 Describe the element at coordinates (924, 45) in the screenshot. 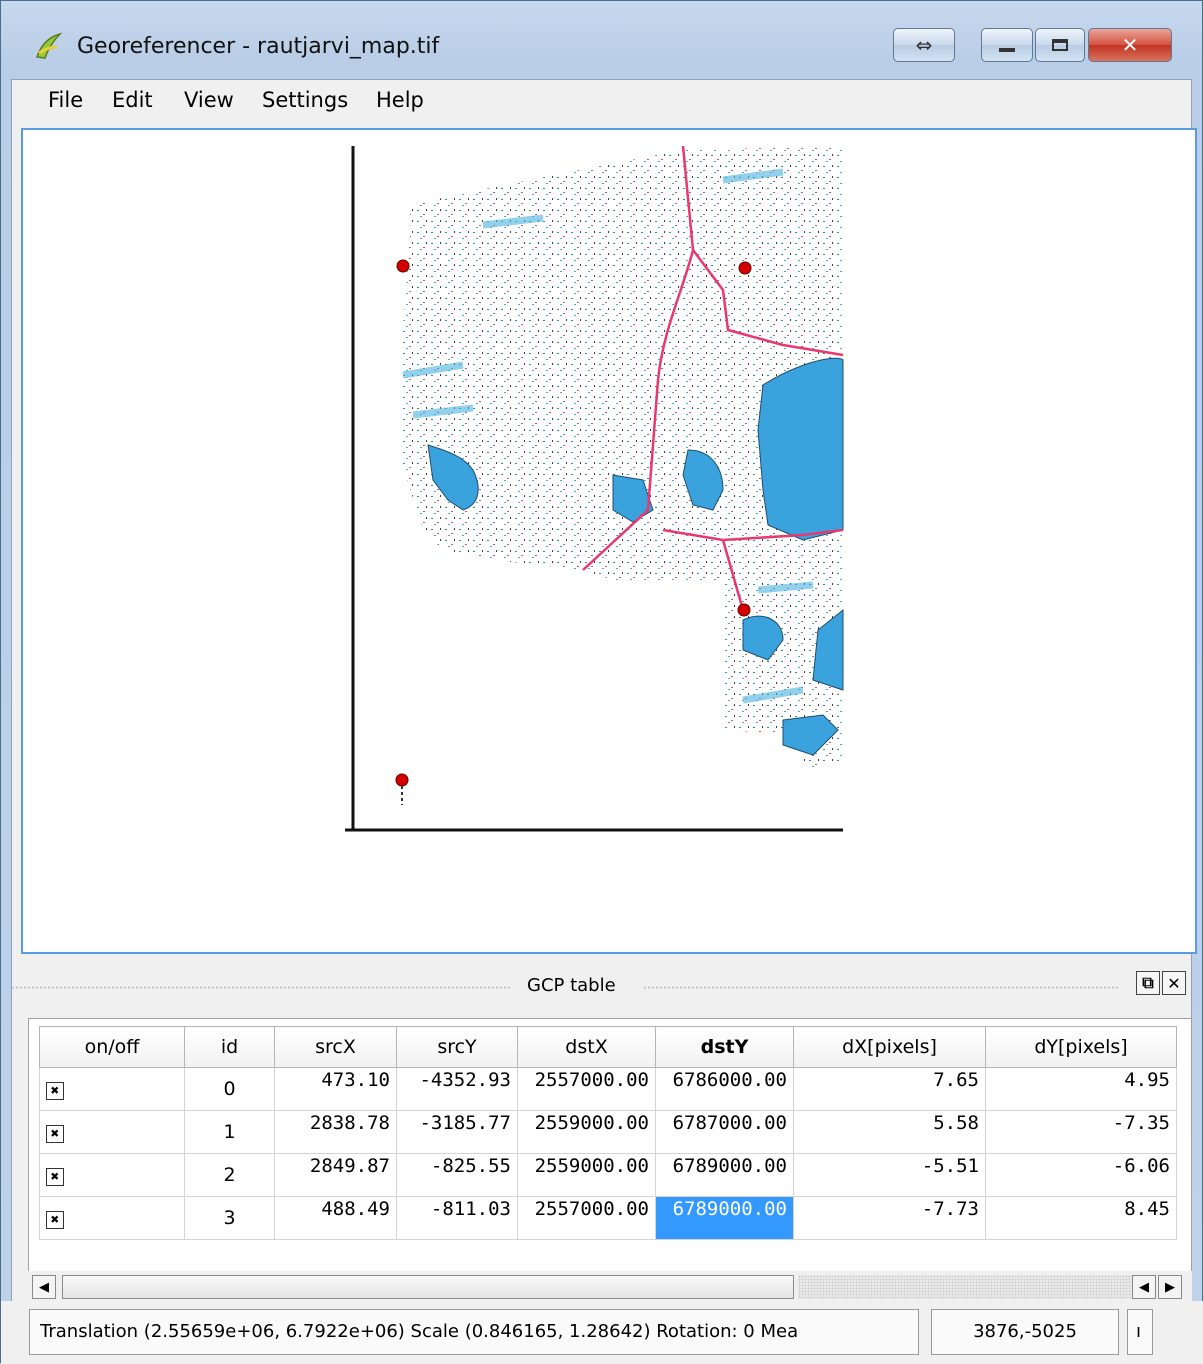

I see `restore-layout-button: ⇔` at that location.